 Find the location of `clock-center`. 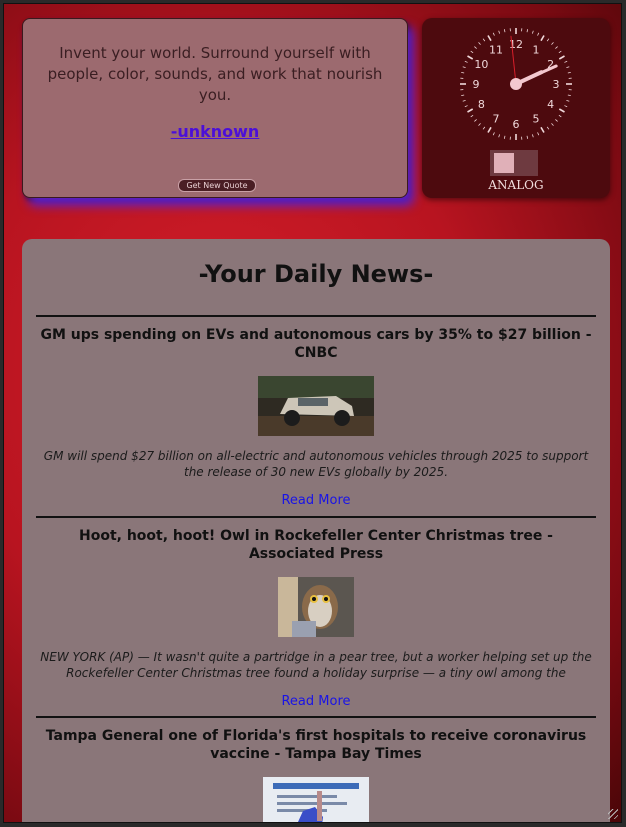

clock-center is located at coordinates (516, 84).